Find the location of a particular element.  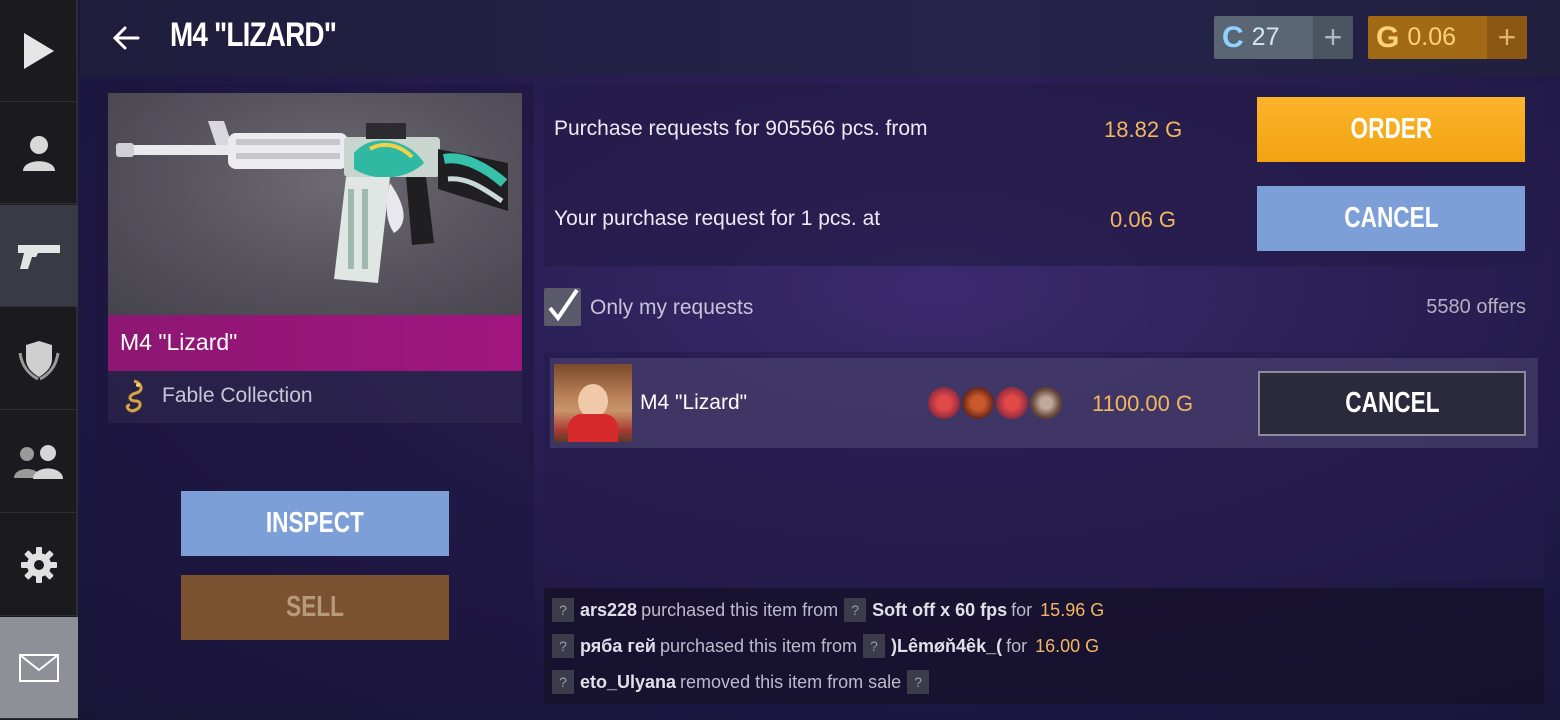

add-credits-button: + is located at coordinates (1333, 37).